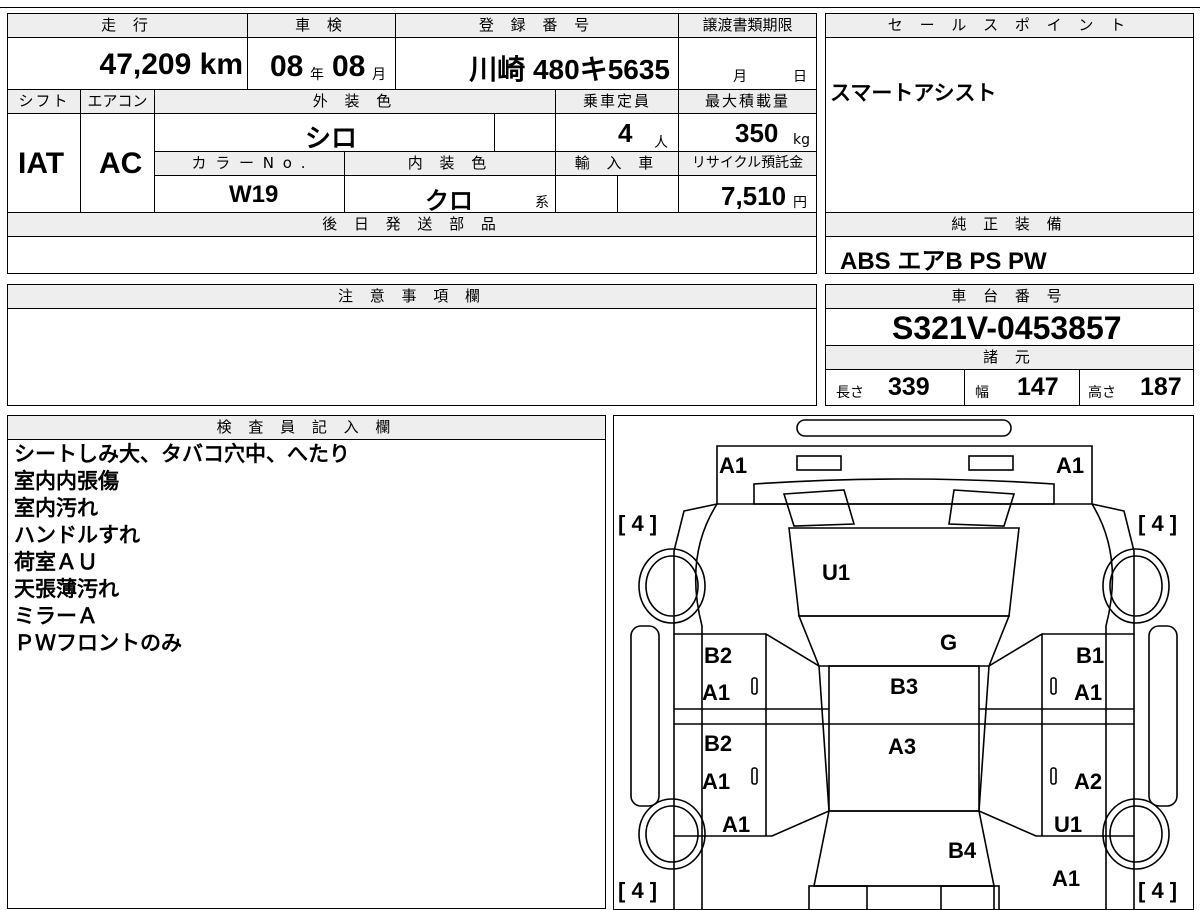 This screenshot has width=1200, height=910. Describe the element at coordinates (66, 589) in the screenshot. I see `inspector-note: 天張薄汚れ` at that location.